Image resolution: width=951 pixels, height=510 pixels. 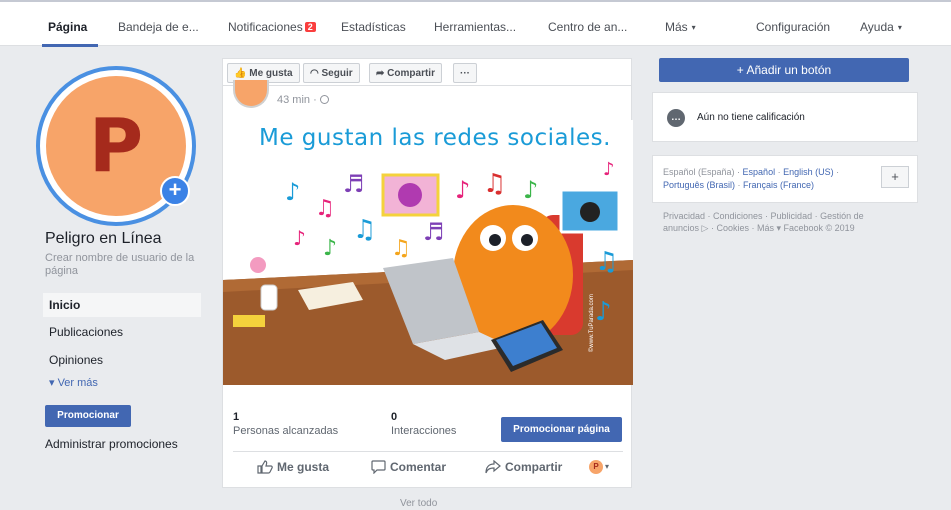 I want to click on image-credit: ©www.TuParada.com, so click(x=592, y=323).